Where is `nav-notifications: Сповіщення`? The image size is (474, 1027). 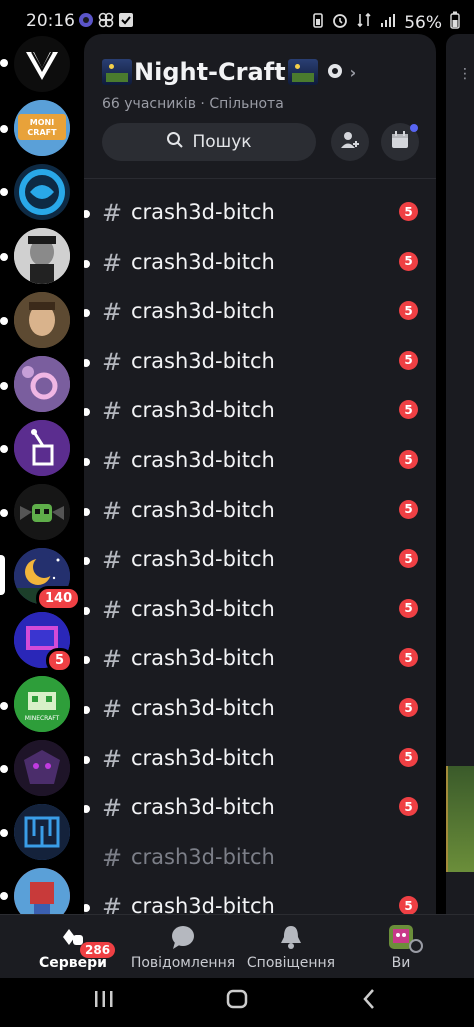
nav-notifications: Сповіщення is located at coordinates (291, 947).